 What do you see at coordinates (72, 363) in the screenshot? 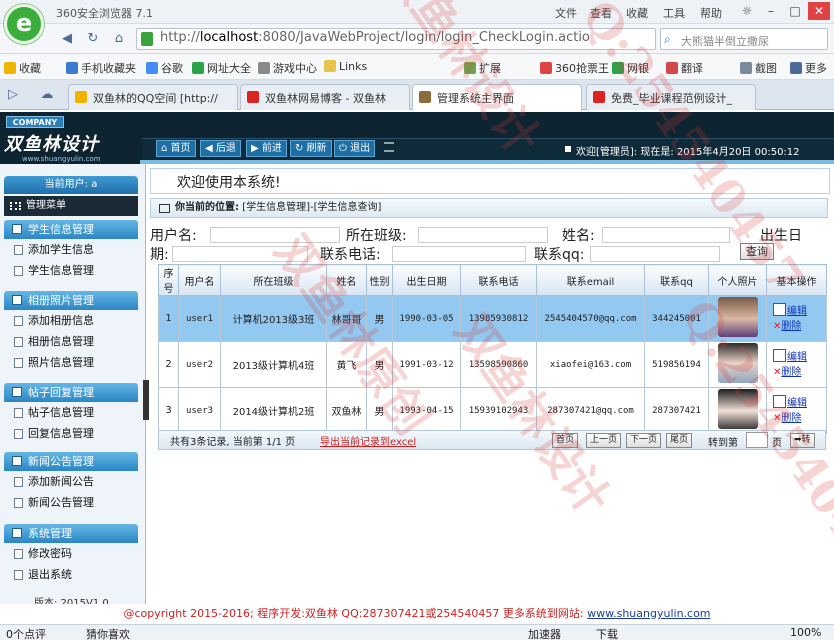
I see `sidebar-item-photo-manage: 照片信息管理` at bounding box center [72, 363].